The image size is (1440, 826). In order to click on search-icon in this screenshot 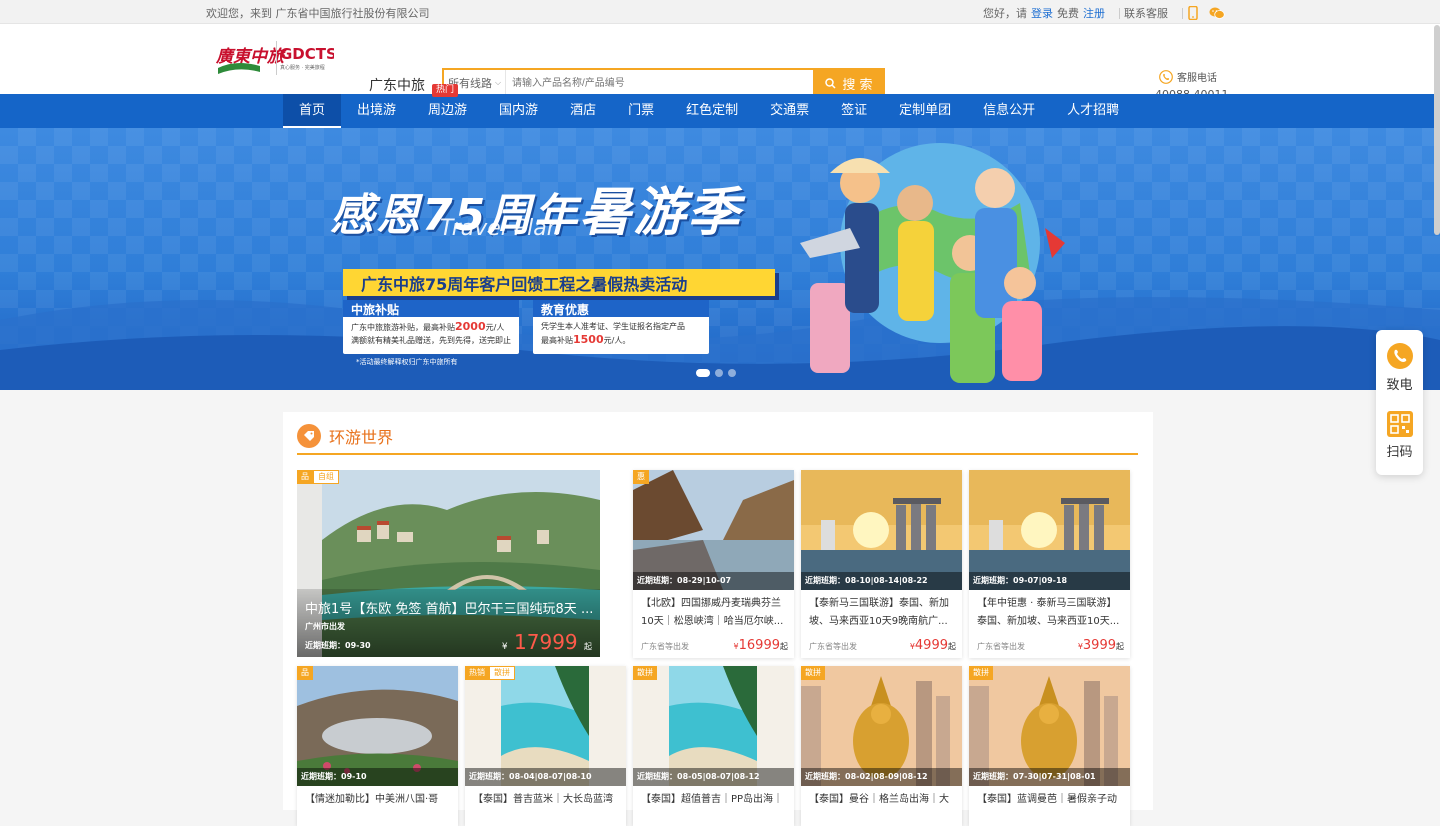, I will do `click(830, 83)`.